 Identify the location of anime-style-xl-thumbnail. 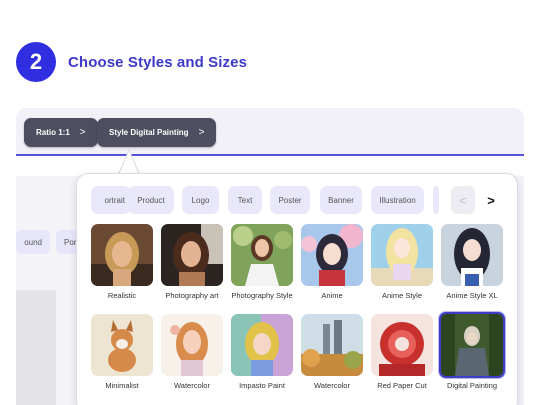
(472, 255).